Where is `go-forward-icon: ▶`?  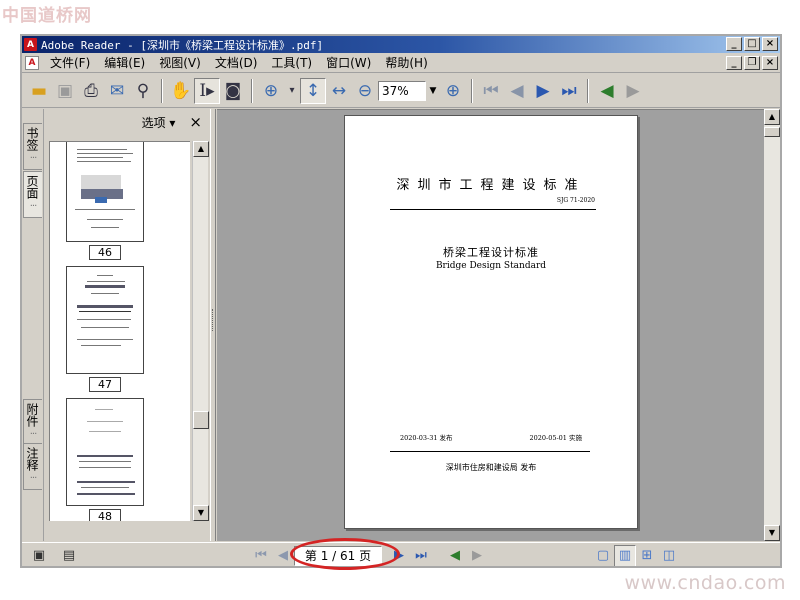 go-forward-icon: ▶ is located at coordinates (633, 91).